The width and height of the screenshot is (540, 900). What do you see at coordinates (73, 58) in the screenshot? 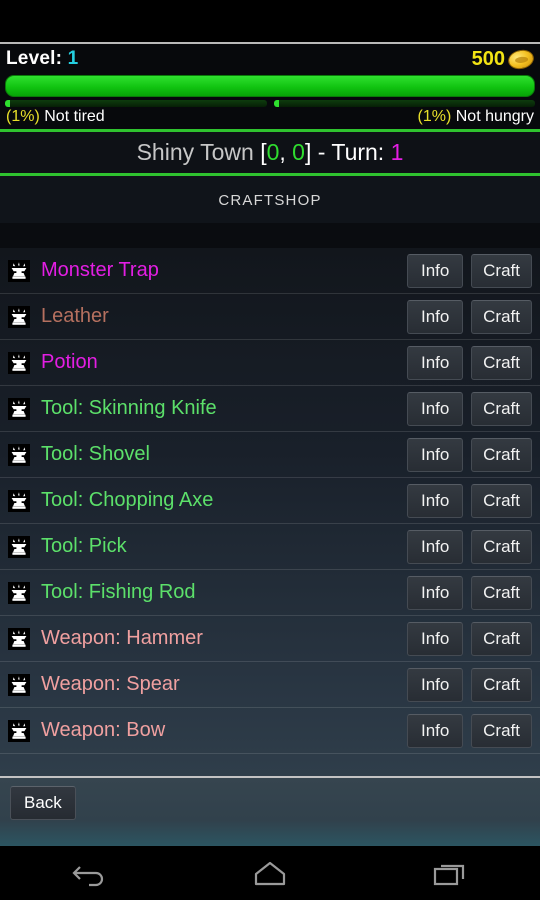
I see `level-value: 1` at bounding box center [73, 58].